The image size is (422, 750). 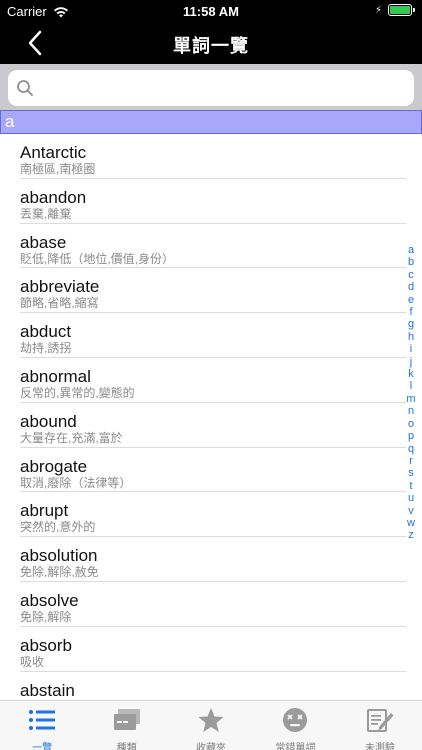 I want to click on word-meaning: 節略,省略,縮寫, so click(x=59, y=303).